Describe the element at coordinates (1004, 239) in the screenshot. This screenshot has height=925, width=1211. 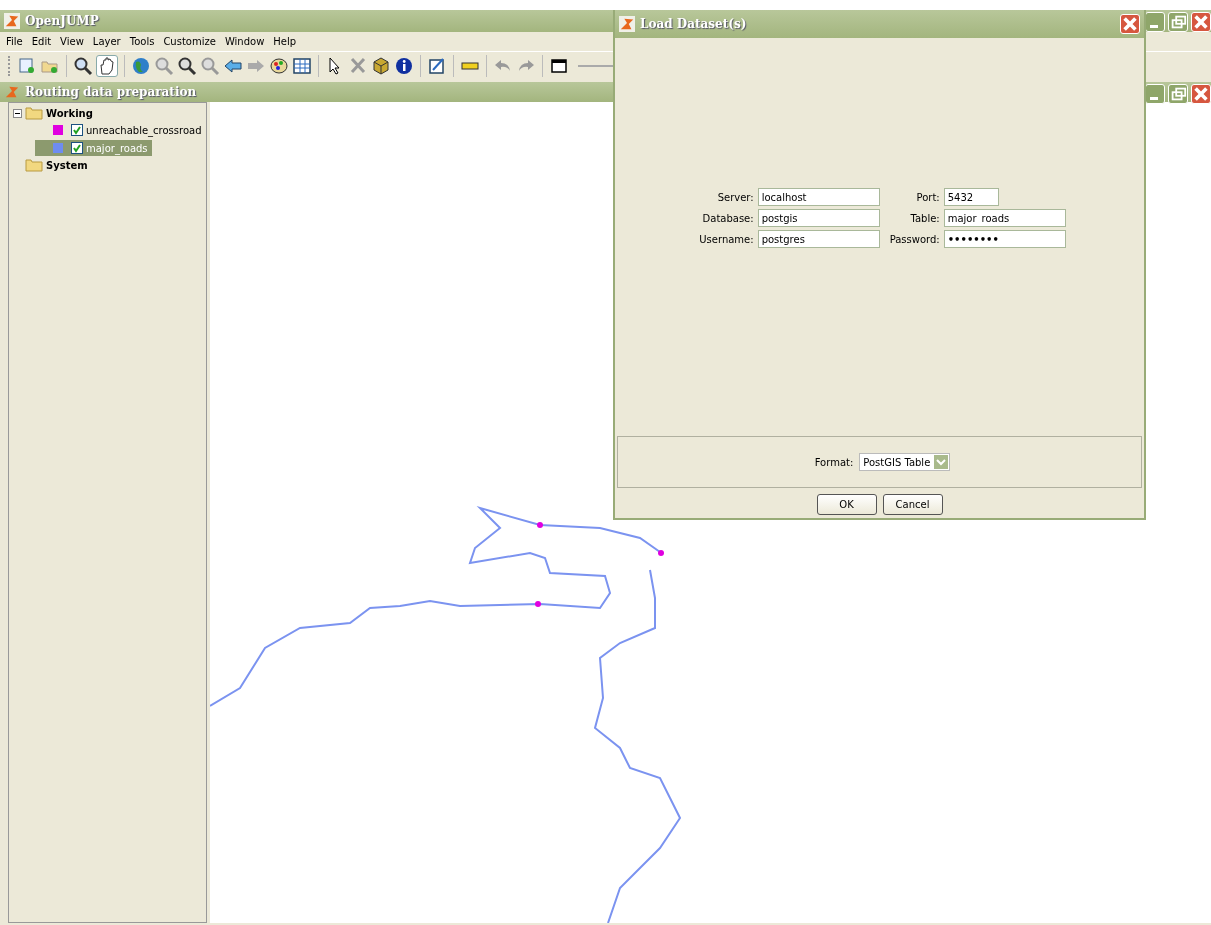
I see `input-field: ••••••••` at that location.